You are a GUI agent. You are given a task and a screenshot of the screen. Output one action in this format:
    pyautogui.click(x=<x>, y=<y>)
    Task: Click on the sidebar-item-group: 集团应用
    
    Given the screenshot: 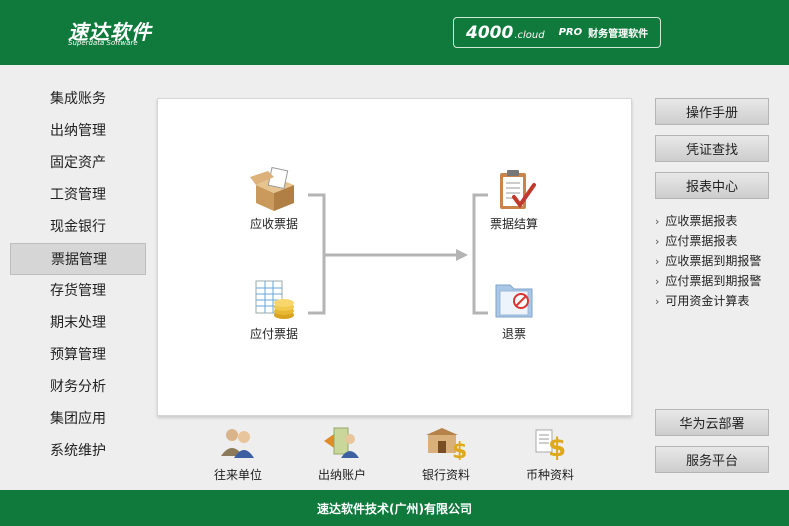 What is the action you would take?
    pyautogui.click(x=78, y=419)
    